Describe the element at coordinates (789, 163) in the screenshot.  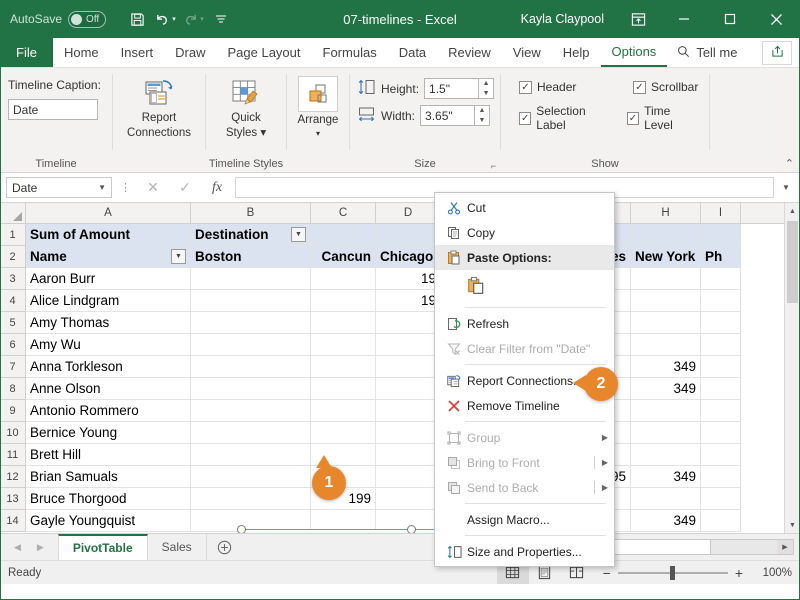
I see `collapse-ribbon-icon: ⌃` at that location.